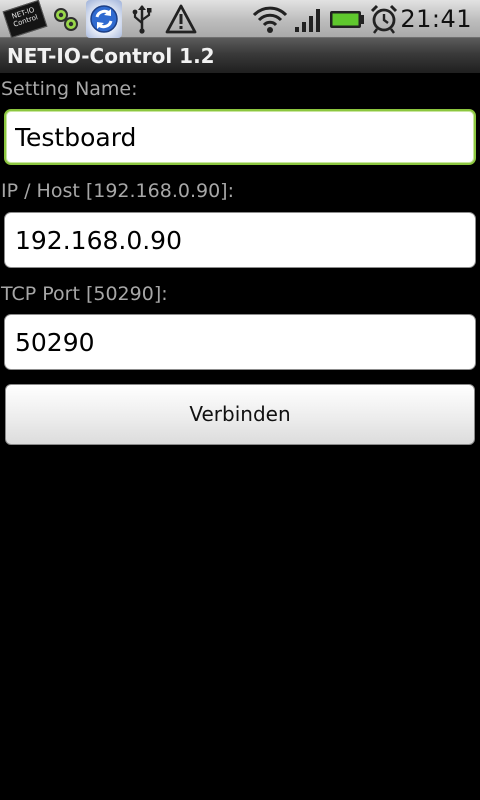 The image size is (480, 800). Describe the element at coordinates (111, 56) in the screenshot. I see `app-title: NET-IO-Control 1.2` at that location.